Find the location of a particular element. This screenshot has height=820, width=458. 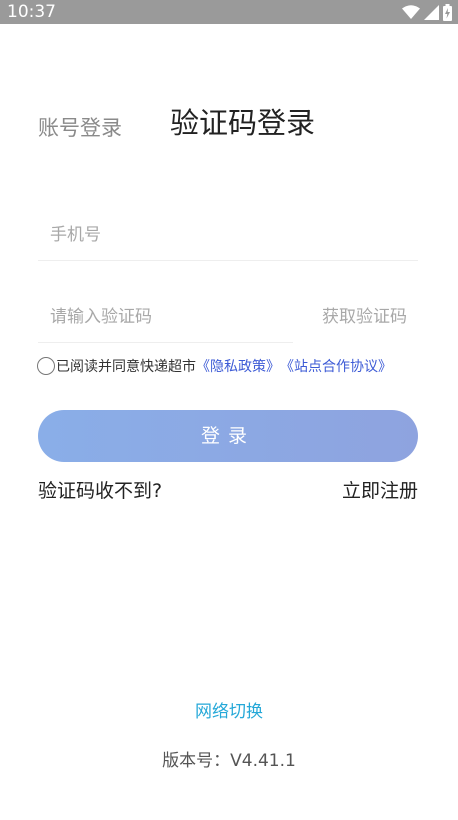

tab-sms-login: 验证码登录 is located at coordinates (242, 123).